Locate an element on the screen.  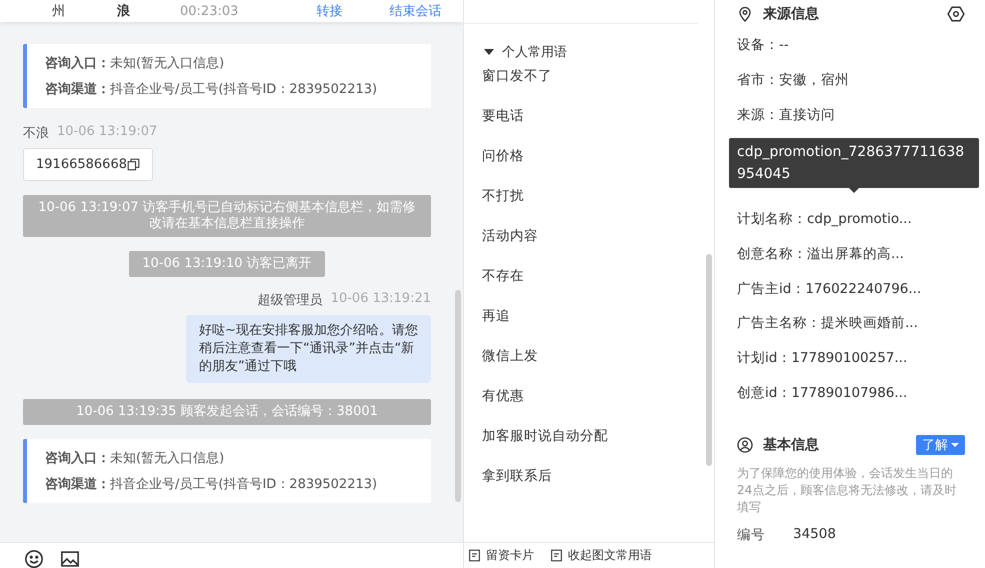
system-message: 10-06 13:19:35 顾客发起会话，会话编号：38001 is located at coordinates (227, 412).